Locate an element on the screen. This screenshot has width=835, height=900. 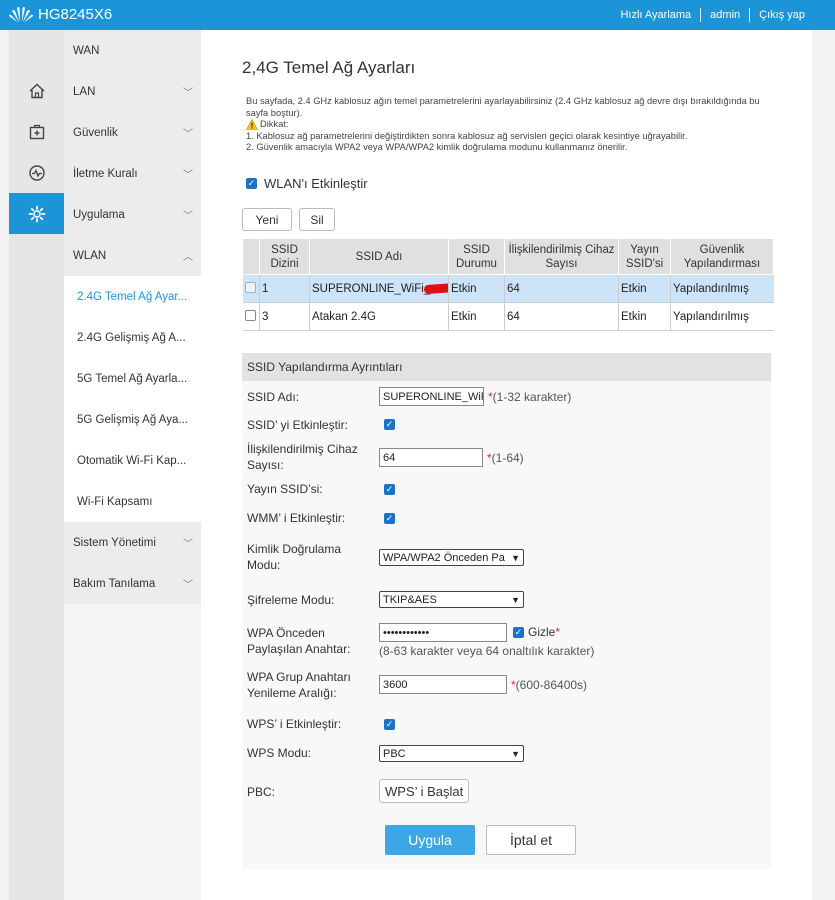
cell-name: Atakan 2.4G is located at coordinates (379, 316).